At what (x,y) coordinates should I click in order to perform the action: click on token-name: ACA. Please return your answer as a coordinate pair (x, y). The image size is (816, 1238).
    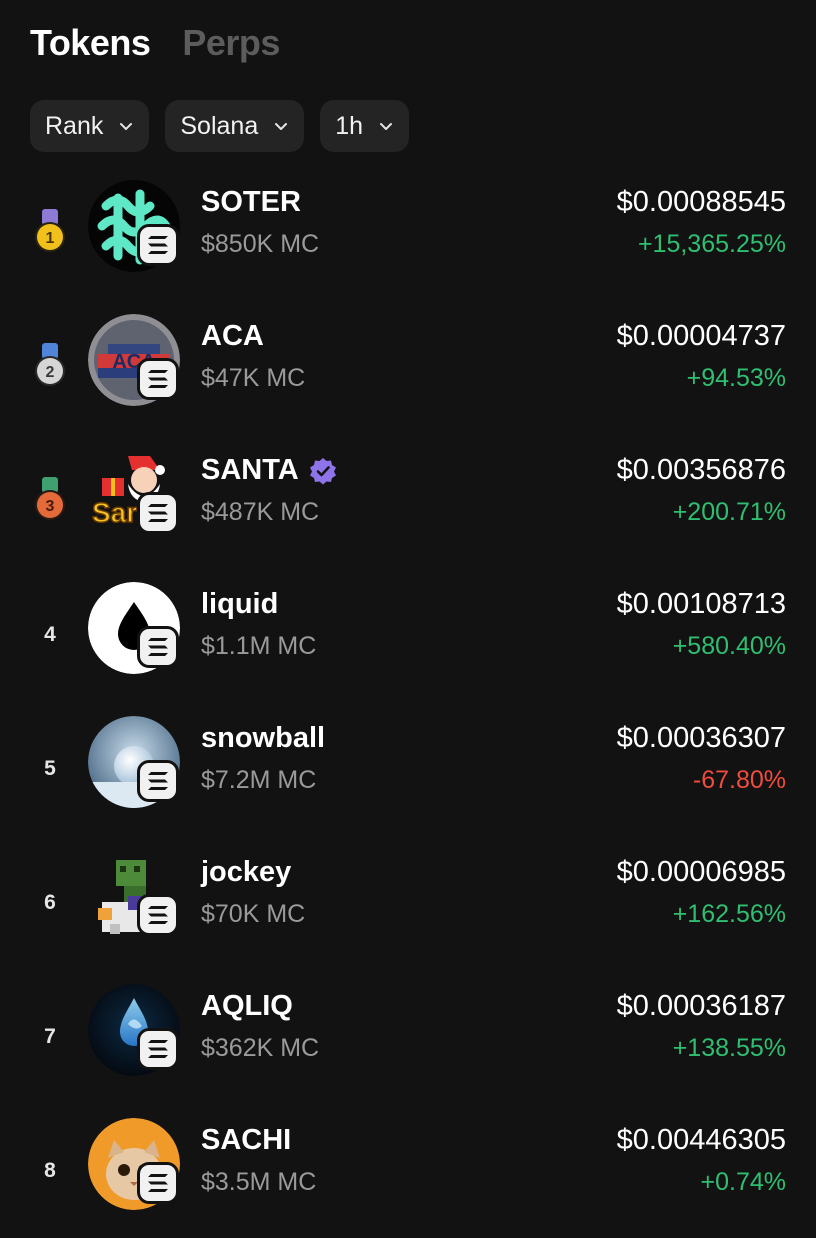
    Looking at the image, I should click on (232, 336).